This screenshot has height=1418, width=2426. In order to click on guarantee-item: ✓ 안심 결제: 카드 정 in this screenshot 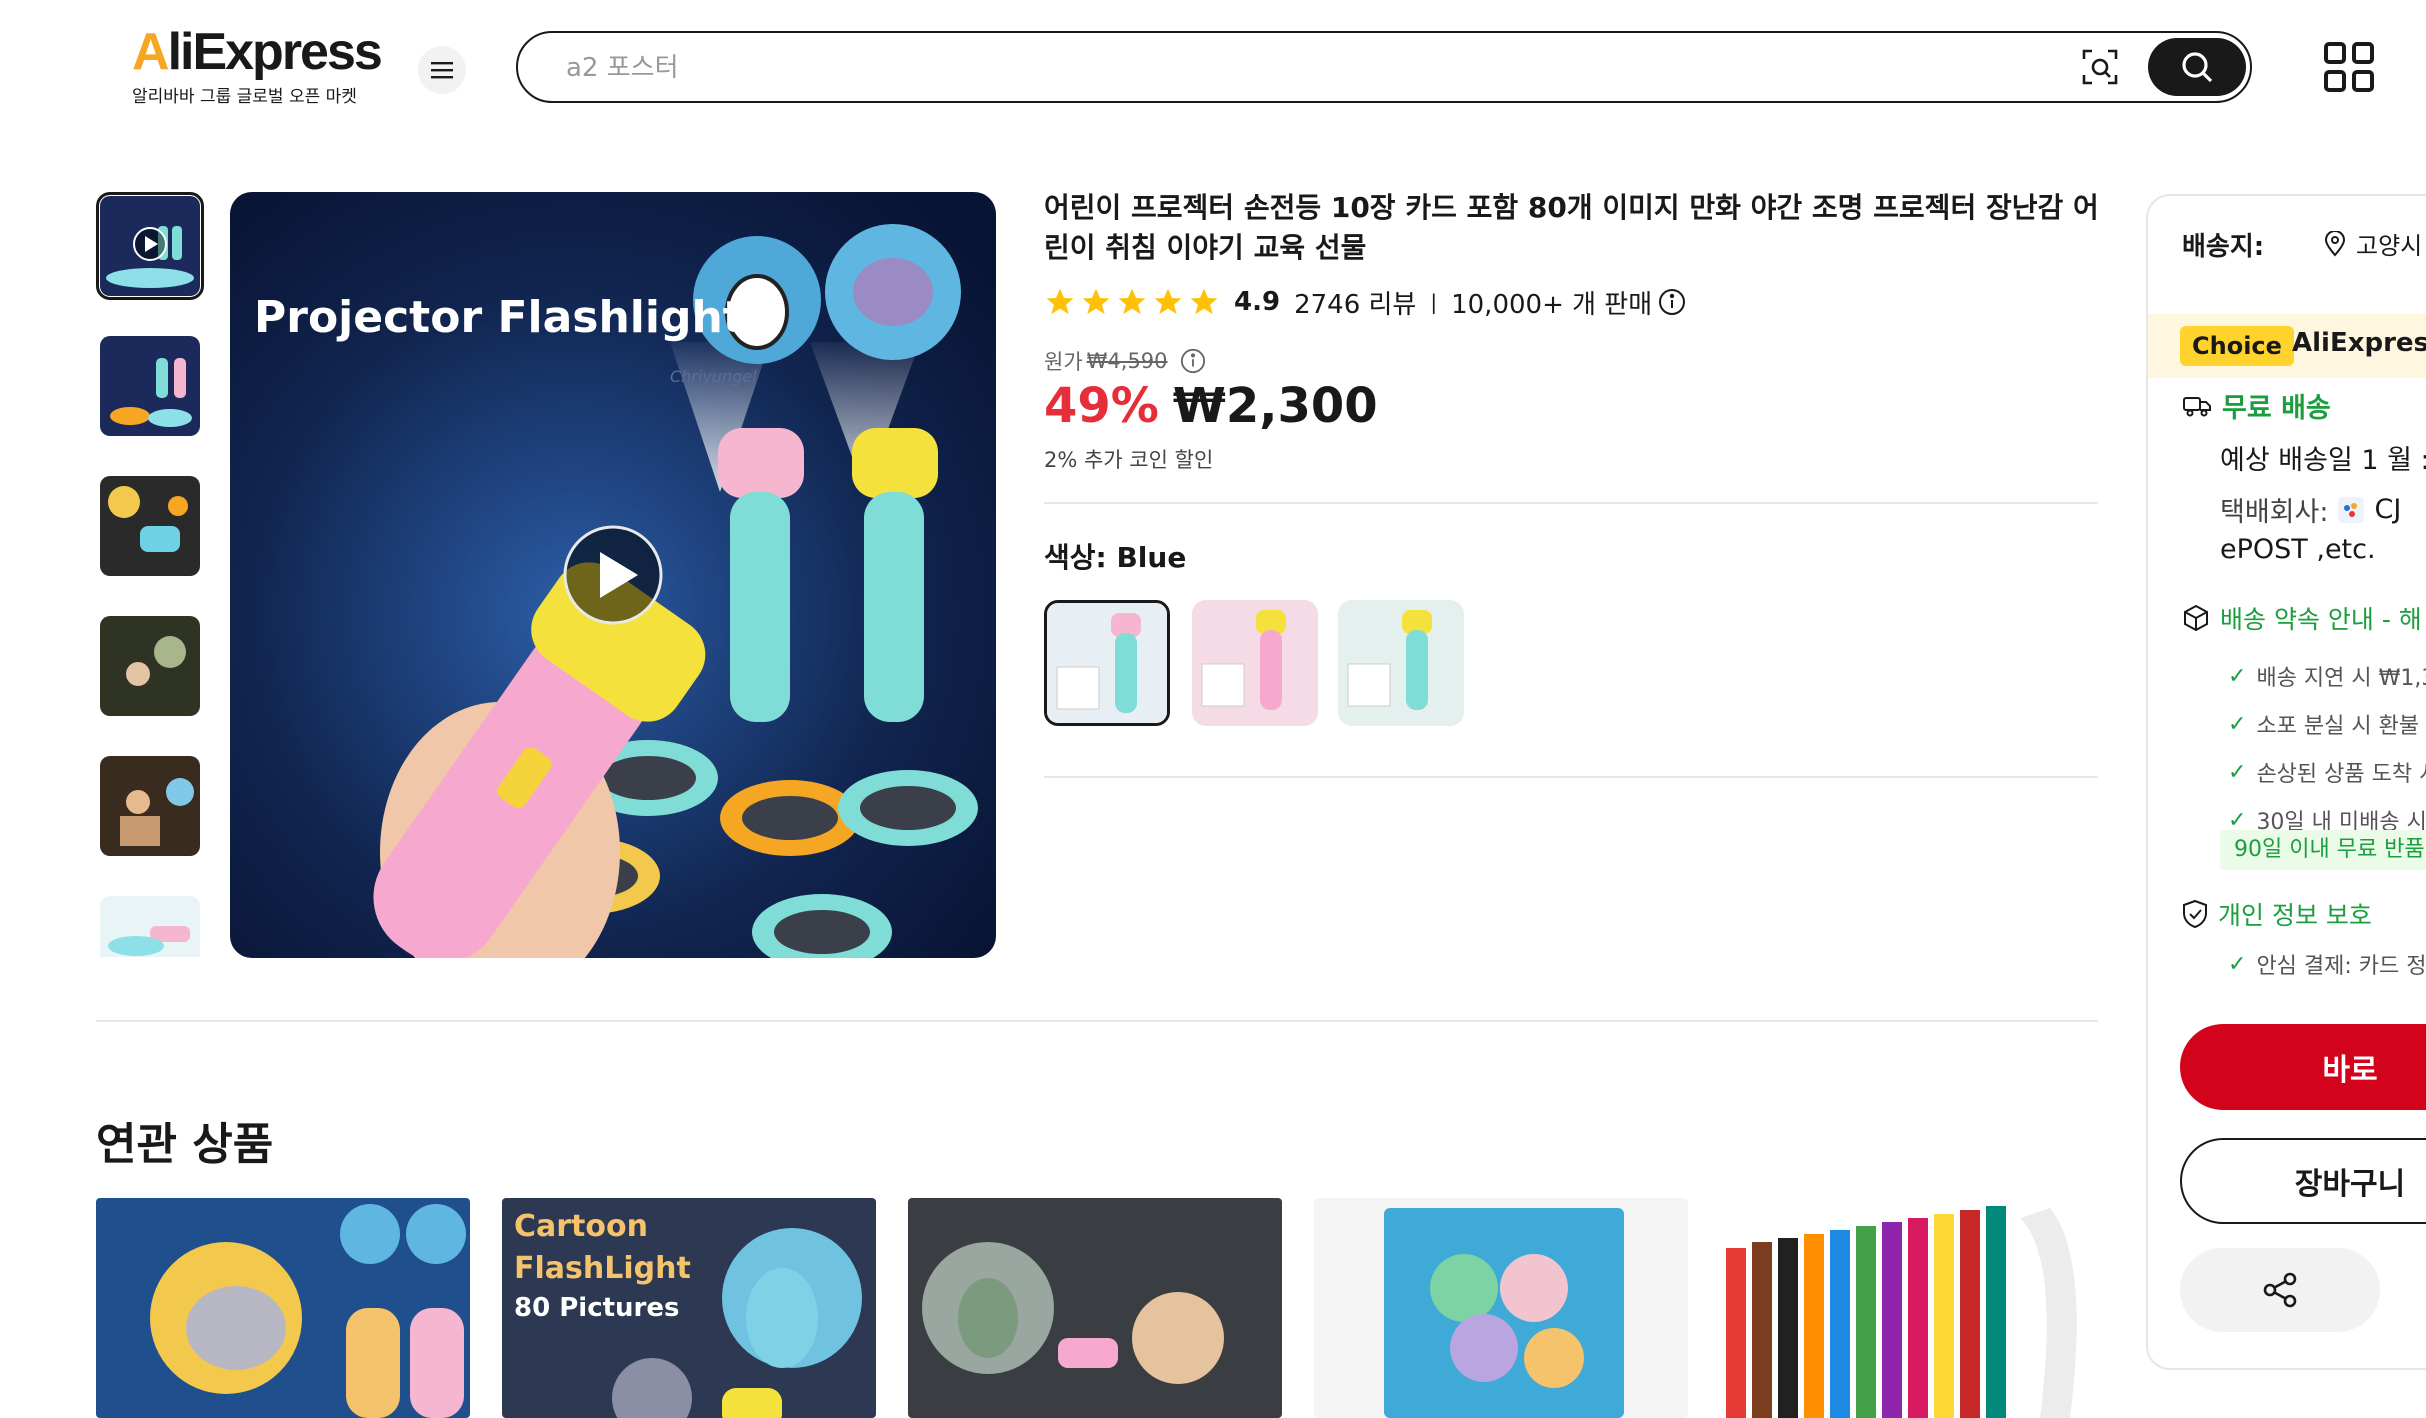, I will do `click(2327, 964)`.